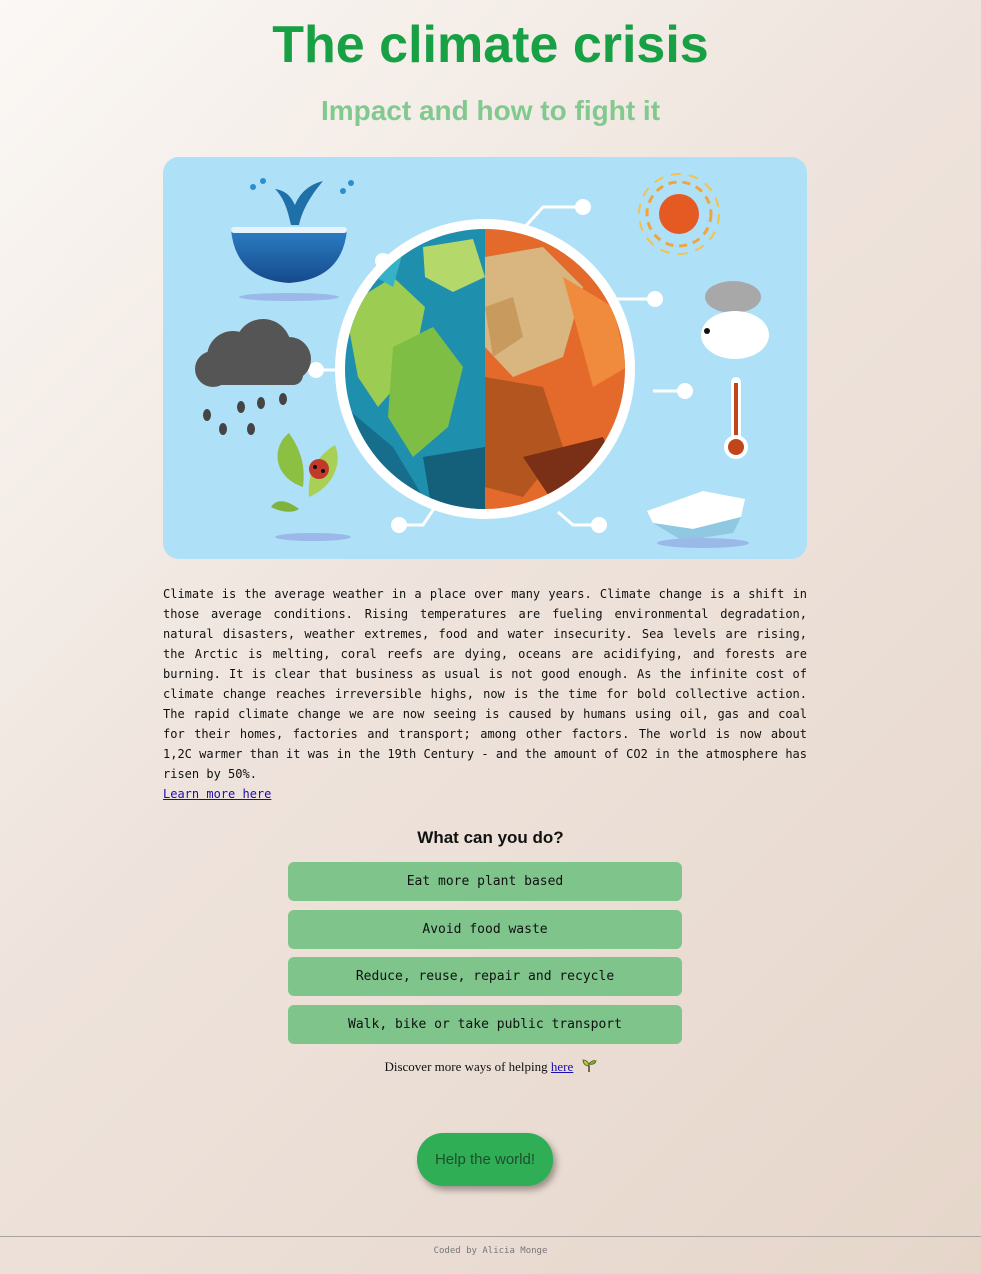 The image size is (981, 1274). I want to click on discover-link: here, so click(562, 1066).